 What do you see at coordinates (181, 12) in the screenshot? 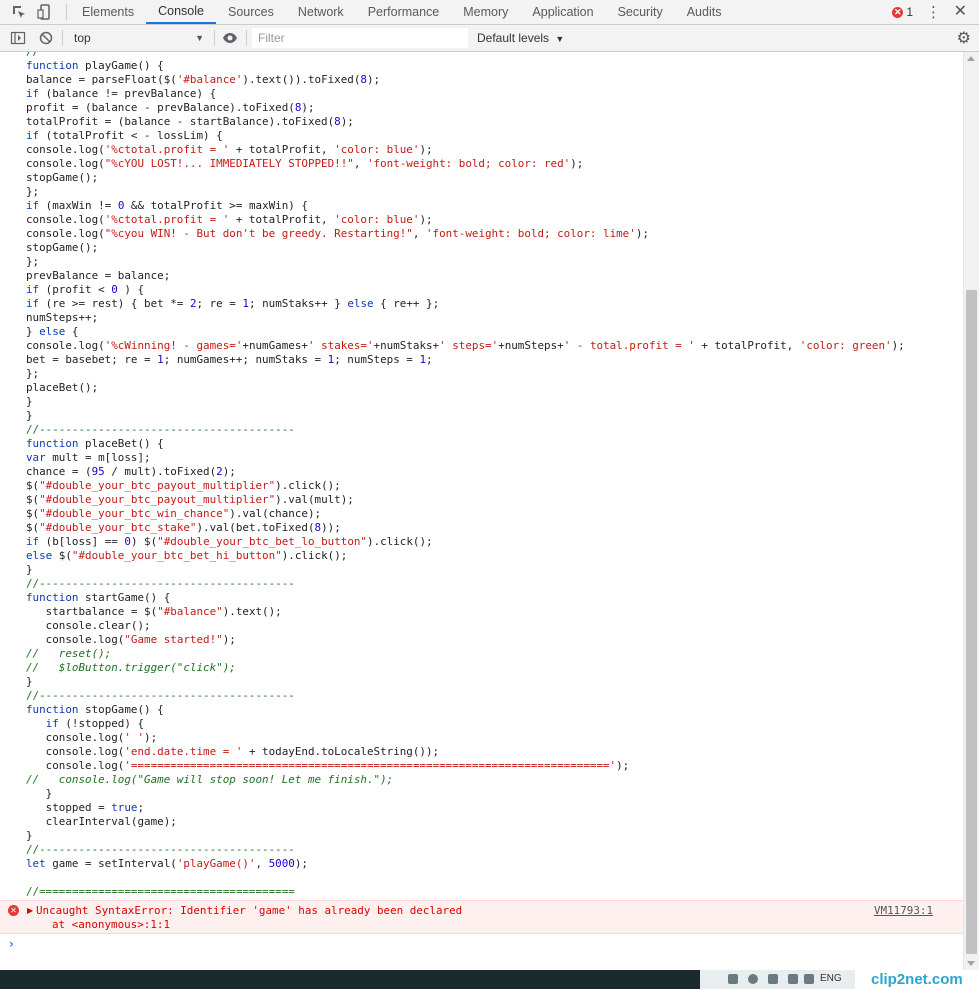
I see `tab-console: Console` at bounding box center [181, 12].